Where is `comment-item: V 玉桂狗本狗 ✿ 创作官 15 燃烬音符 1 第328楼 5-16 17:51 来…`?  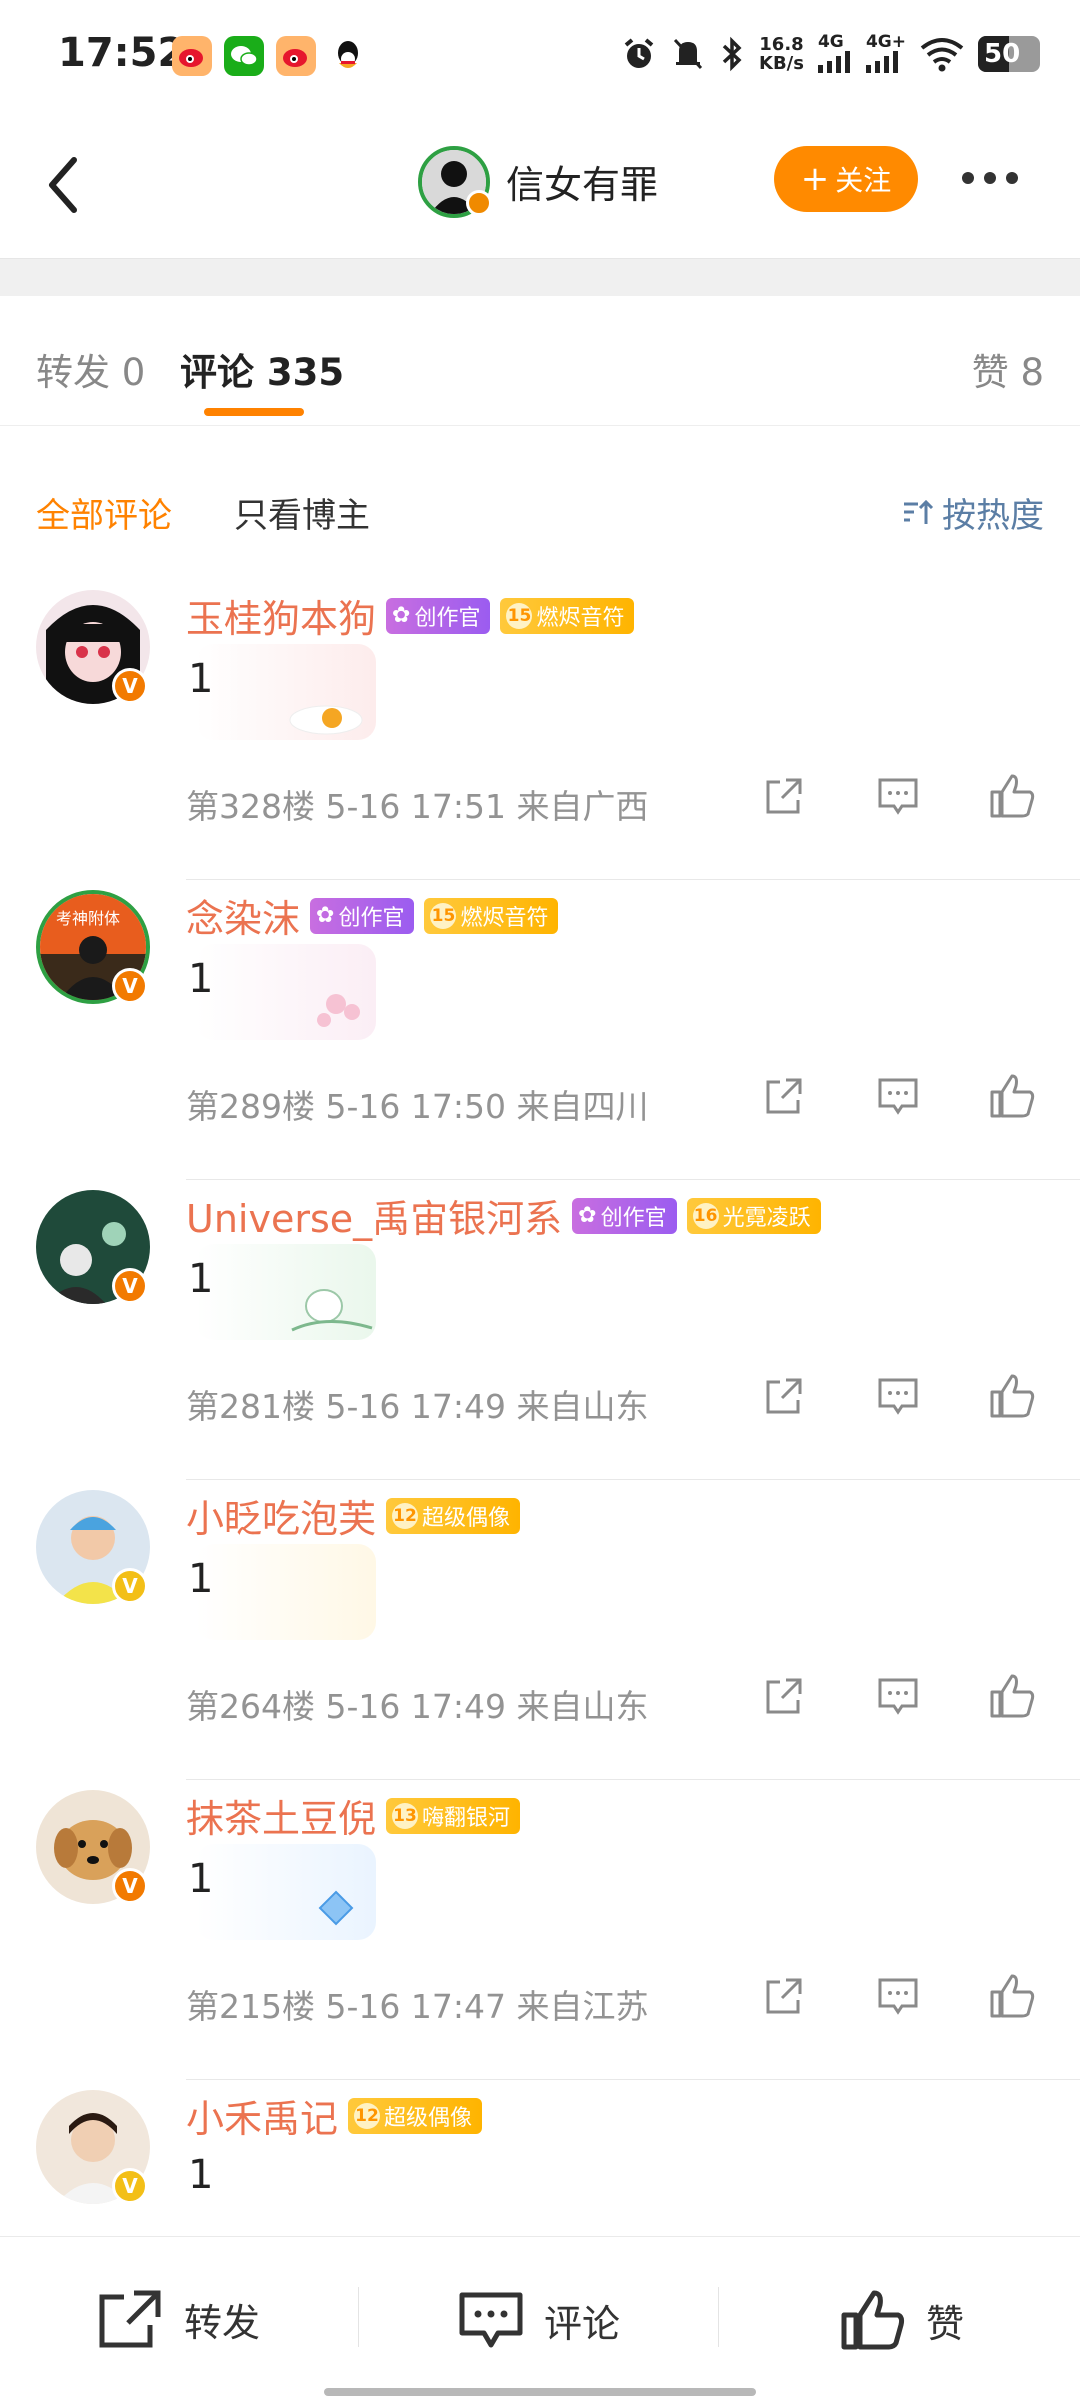
comment-item: V 玉桂狗本狗 ✿ 创作官 15 燃烬音符 1 第328楼 5-16 17:51 来… is located at coordinates (540, 730).